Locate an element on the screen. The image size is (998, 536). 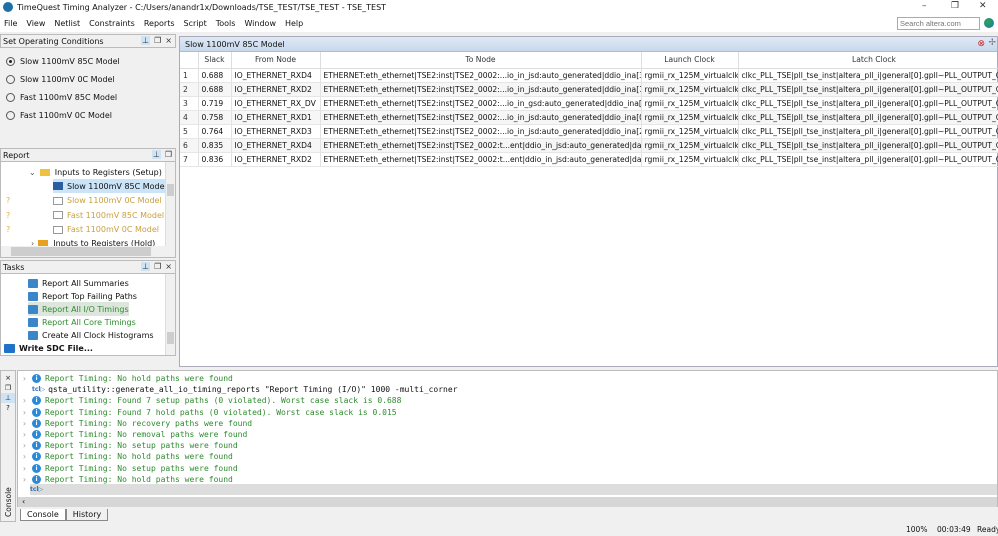
tree-label: Fast 1100mV 0C Model is located at coordinates (113, 229).